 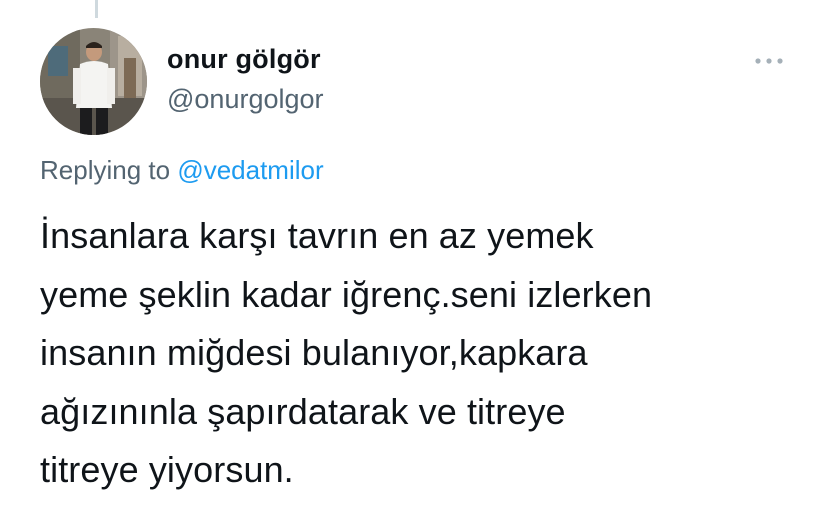 I want to click on more-dots-icon, so click(x=769, y=61).